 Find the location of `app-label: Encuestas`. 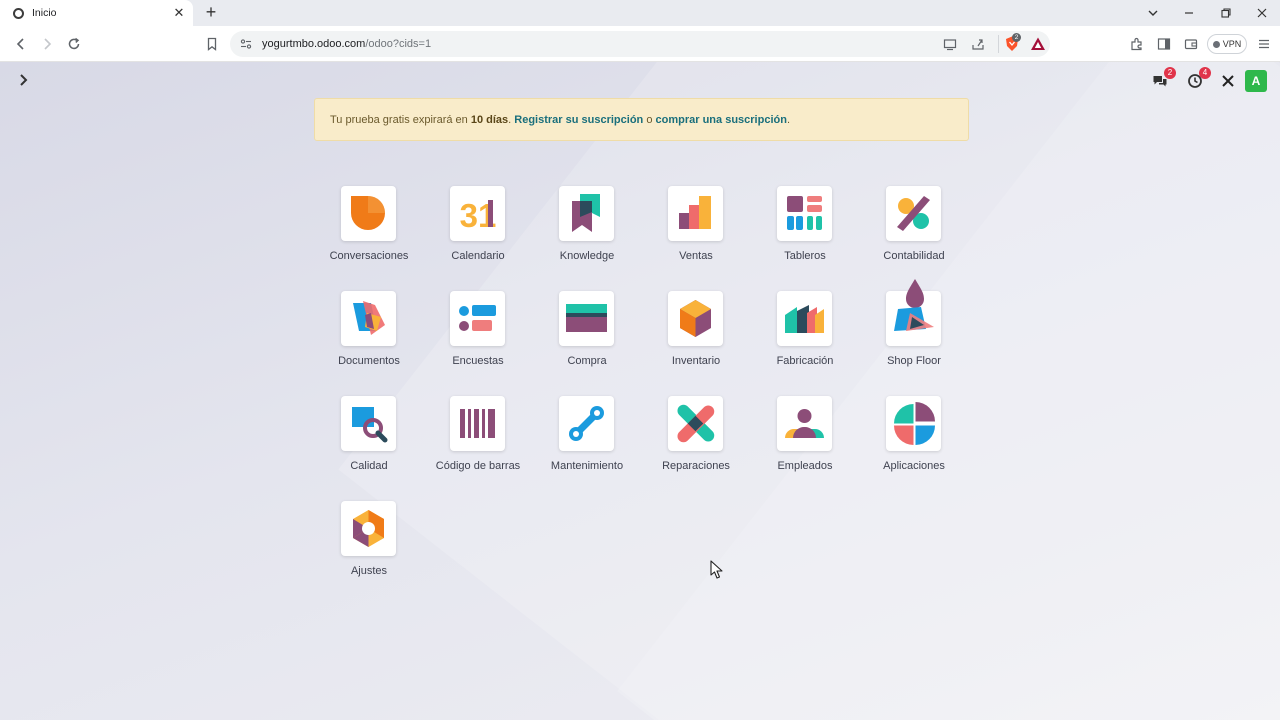

app-label: Encuestas is located at coordinates (478, 361).